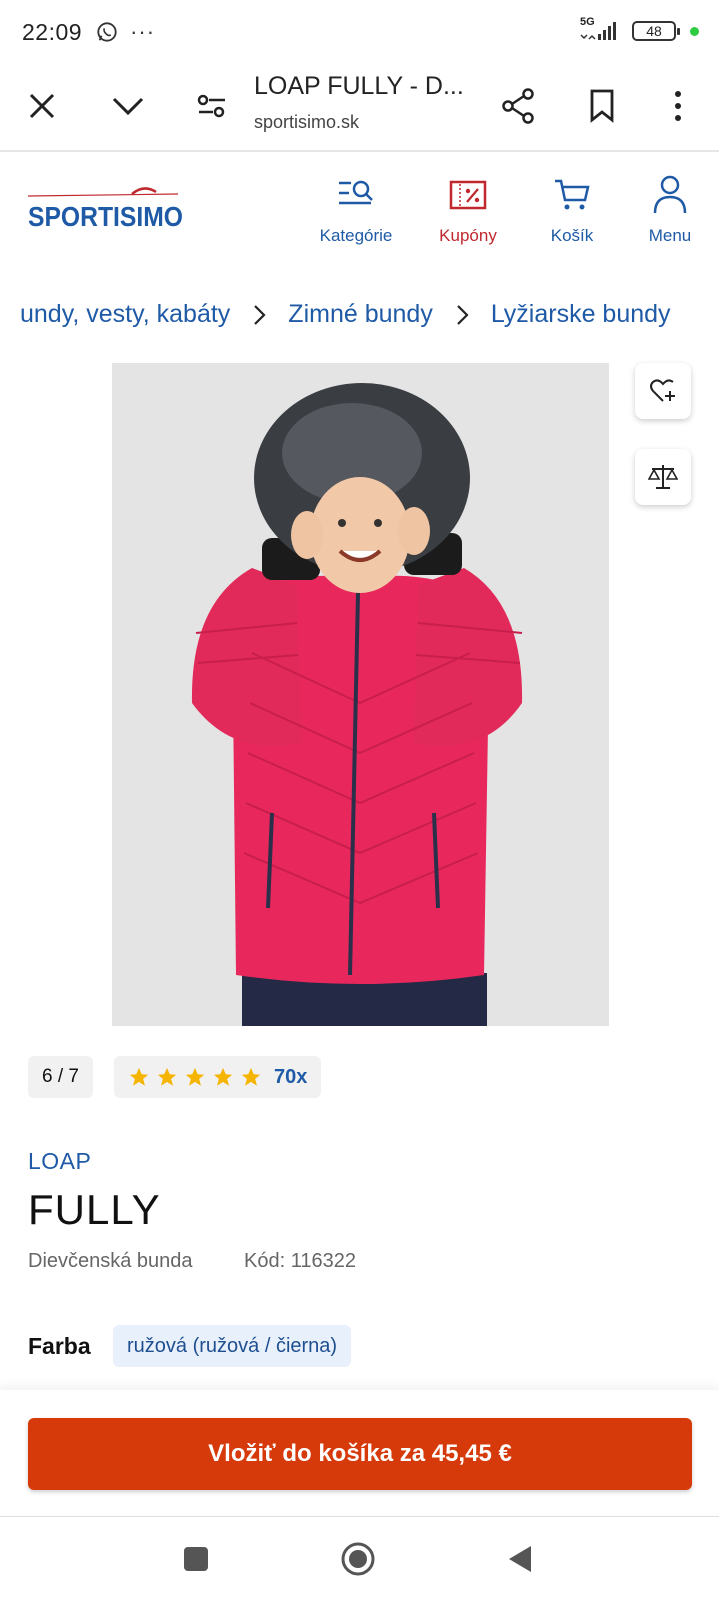  I want to click on site-settings-button, so click(212, 106).